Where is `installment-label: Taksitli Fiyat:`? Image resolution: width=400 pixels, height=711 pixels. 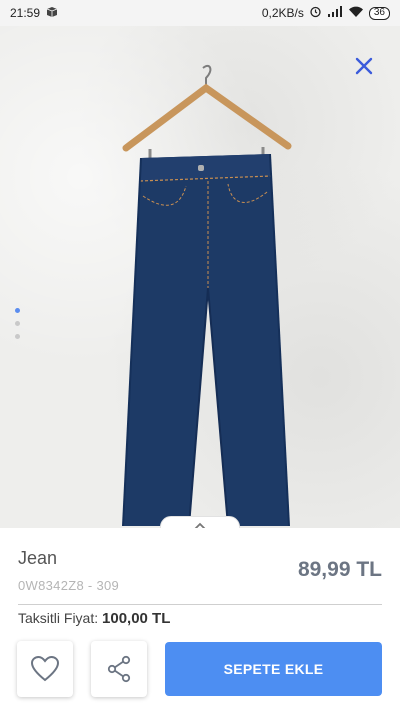 installment-label: Taksitli Fiyat: is located at coordinates (58, 618).